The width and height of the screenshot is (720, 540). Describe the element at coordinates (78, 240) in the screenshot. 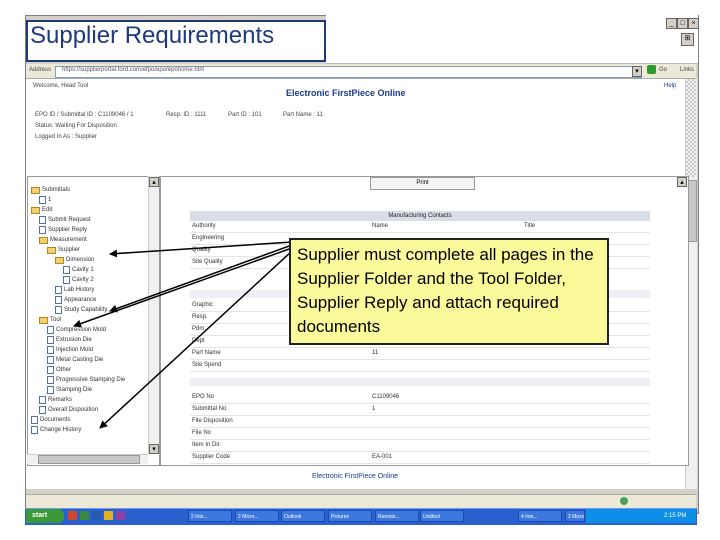

I see `tree-item: Measurement` at that location.